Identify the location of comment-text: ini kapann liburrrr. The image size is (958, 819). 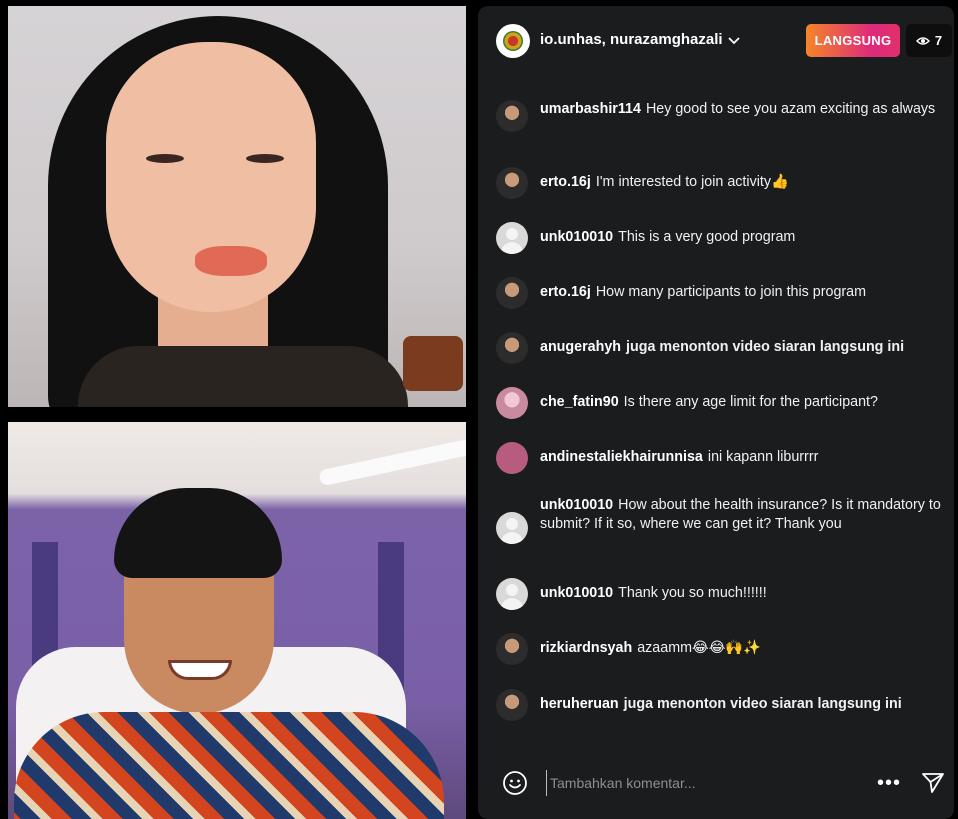
(763, 457).